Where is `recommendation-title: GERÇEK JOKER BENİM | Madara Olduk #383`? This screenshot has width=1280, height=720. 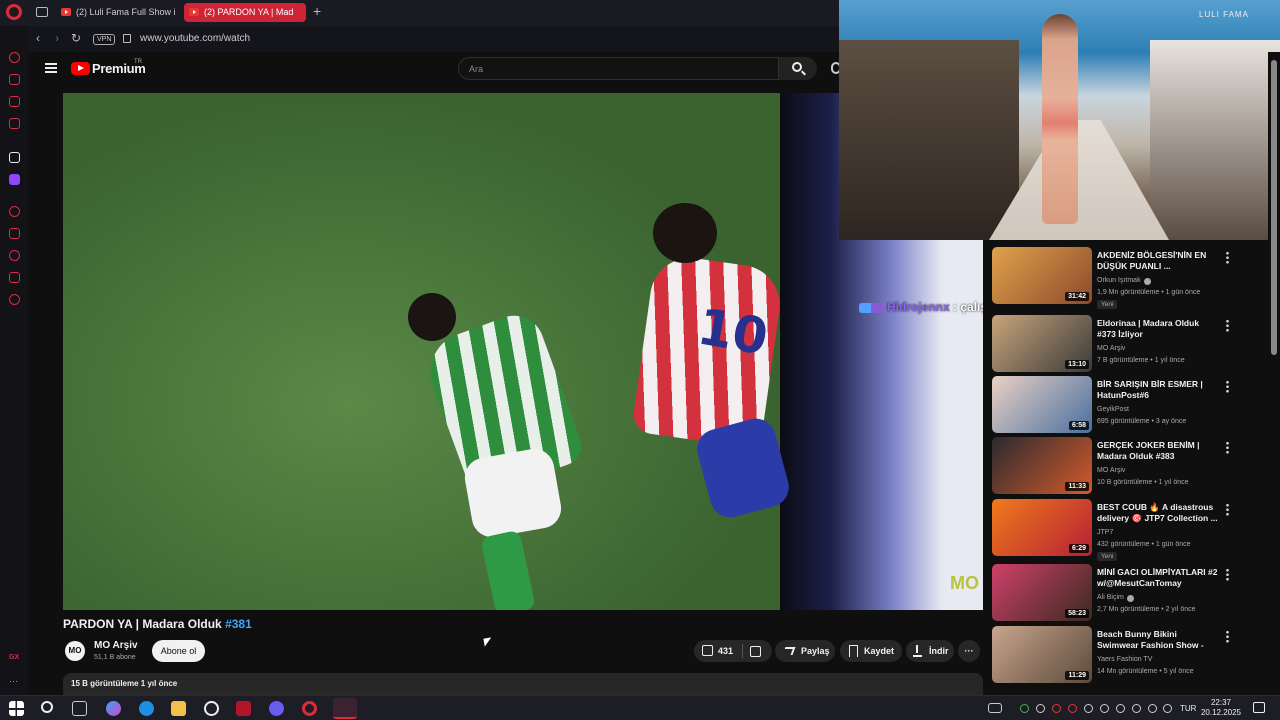 recommendation-title: GERÇEK JOKER BENİM | Madara Olduk #383 is located at coordinates (1158, 451).